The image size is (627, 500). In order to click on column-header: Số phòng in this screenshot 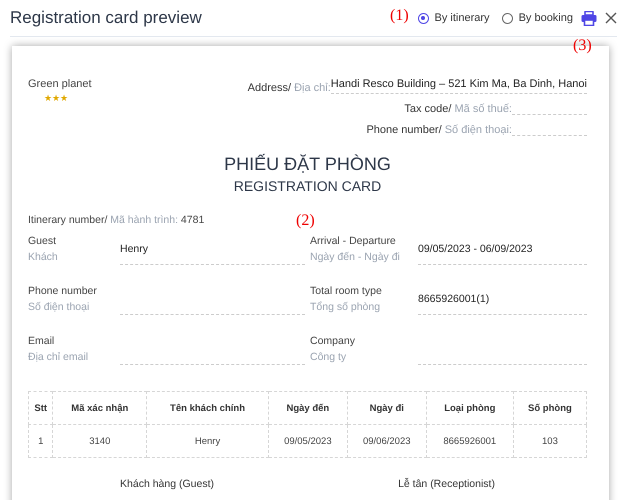, I will do `click(549, 408)`.